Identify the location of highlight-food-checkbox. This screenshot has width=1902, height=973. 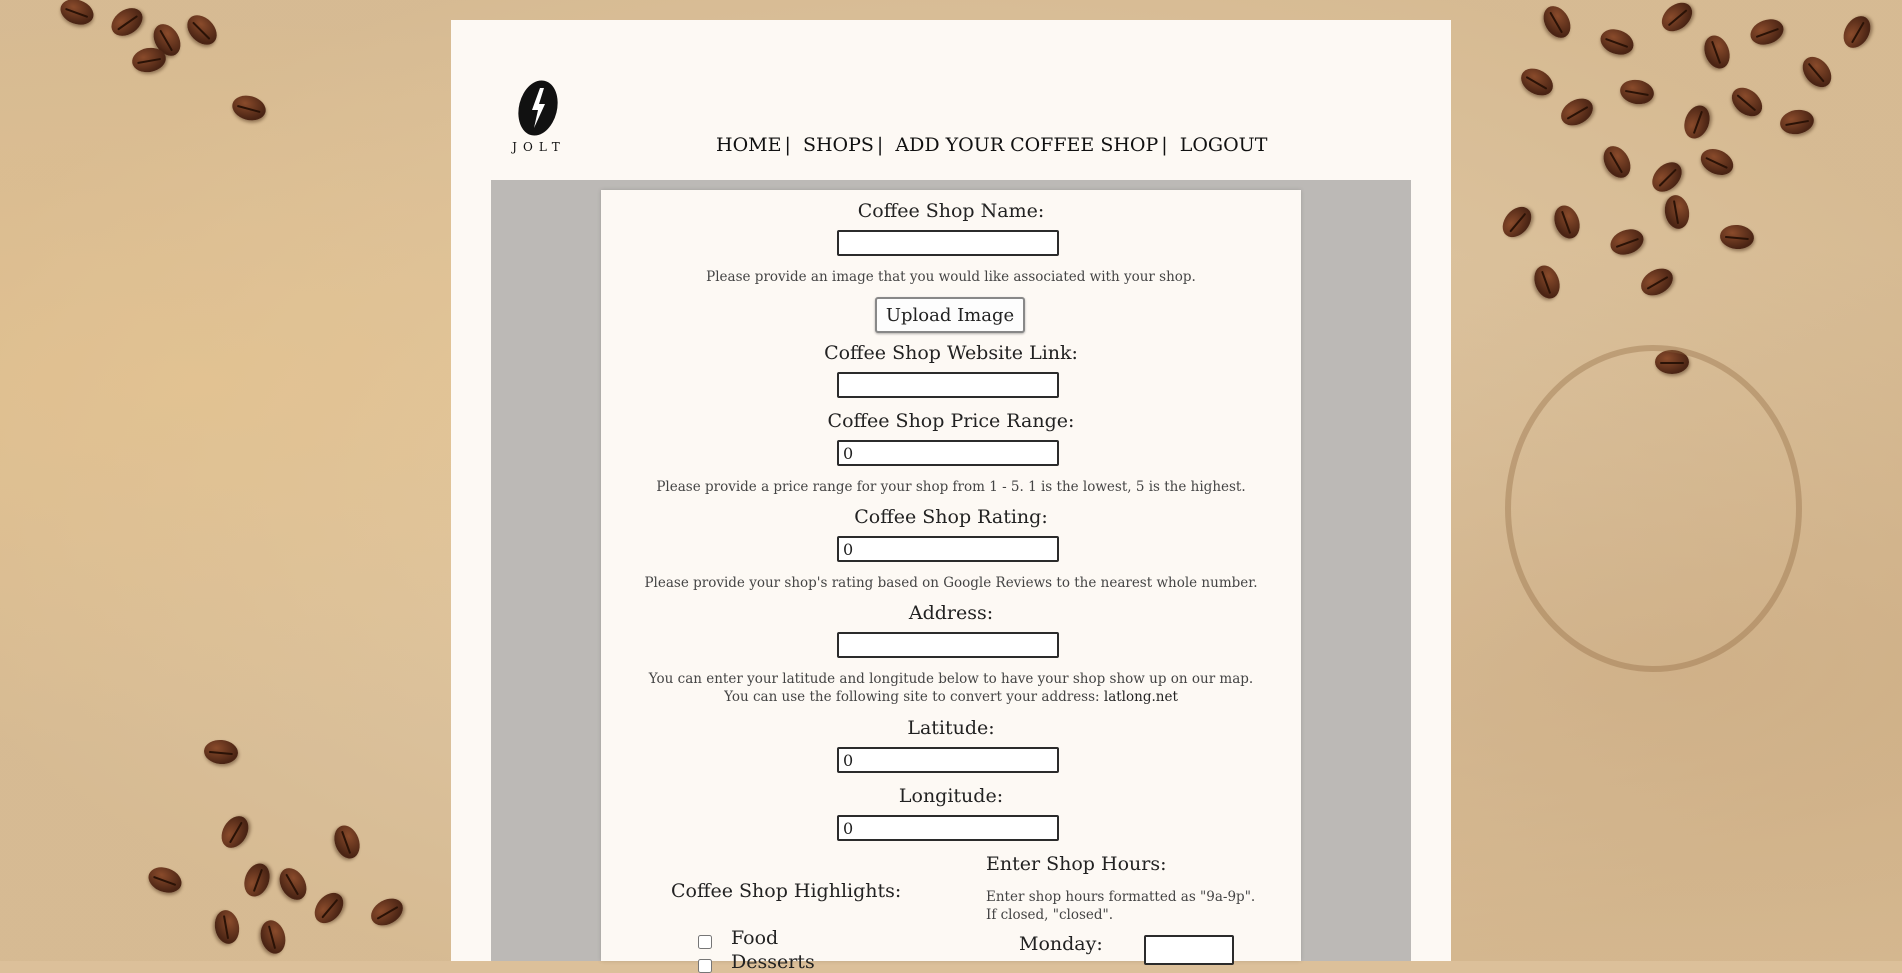
(705, 942).